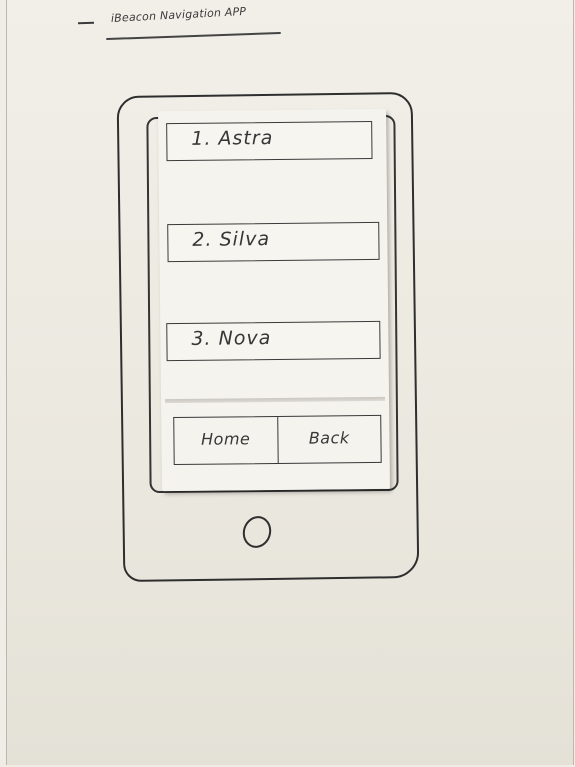 The height and width of the screenshot is (767, 575). I want to click on list-item-astra: 1. Astra, so click(269, 141).